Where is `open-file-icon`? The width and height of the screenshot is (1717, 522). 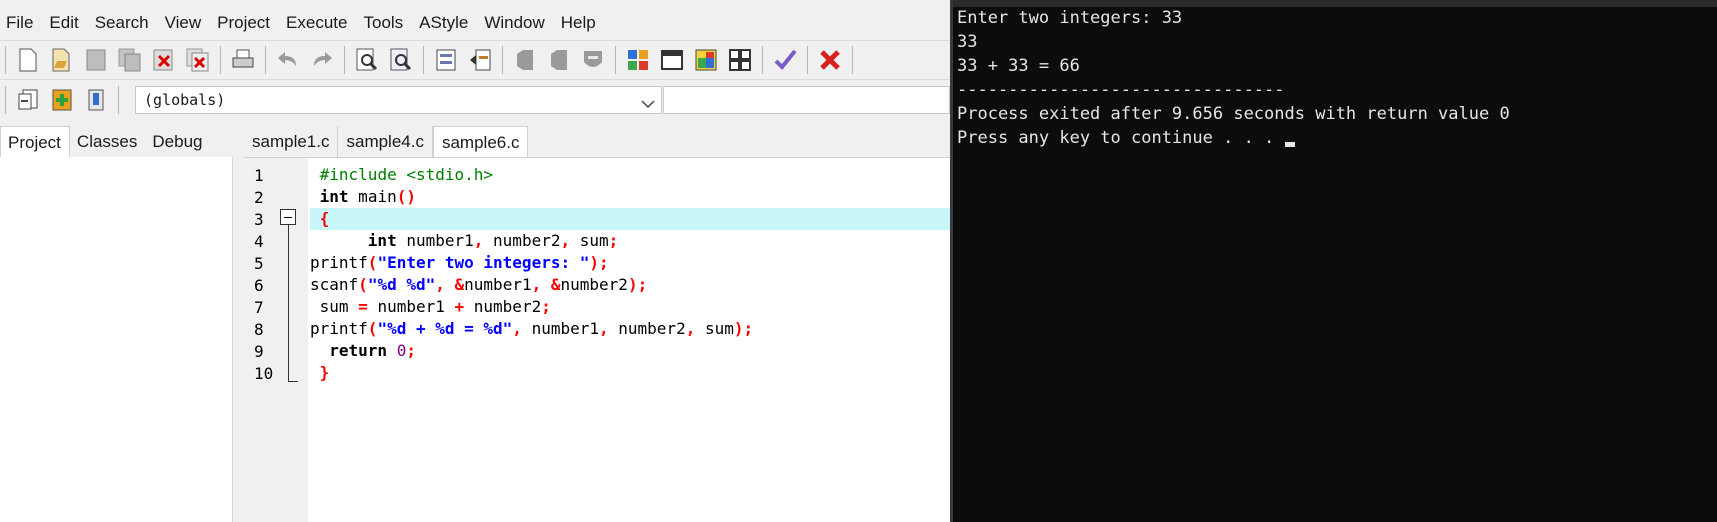 open-file-icon is located at coordinates (62, 60).